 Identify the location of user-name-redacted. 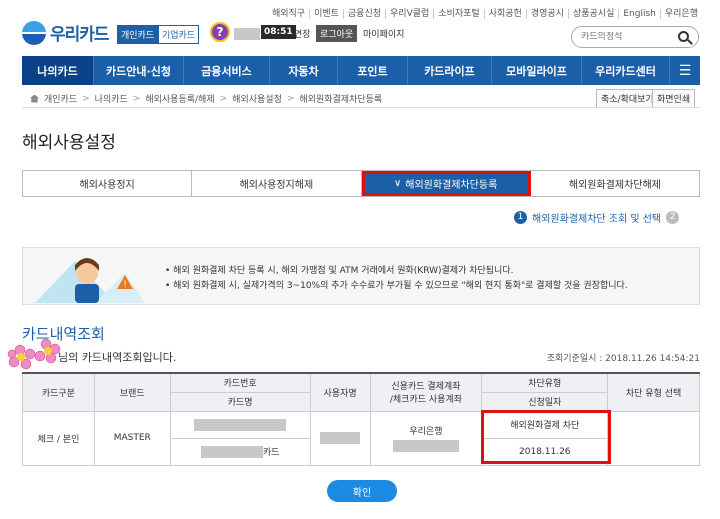
(247, 34).